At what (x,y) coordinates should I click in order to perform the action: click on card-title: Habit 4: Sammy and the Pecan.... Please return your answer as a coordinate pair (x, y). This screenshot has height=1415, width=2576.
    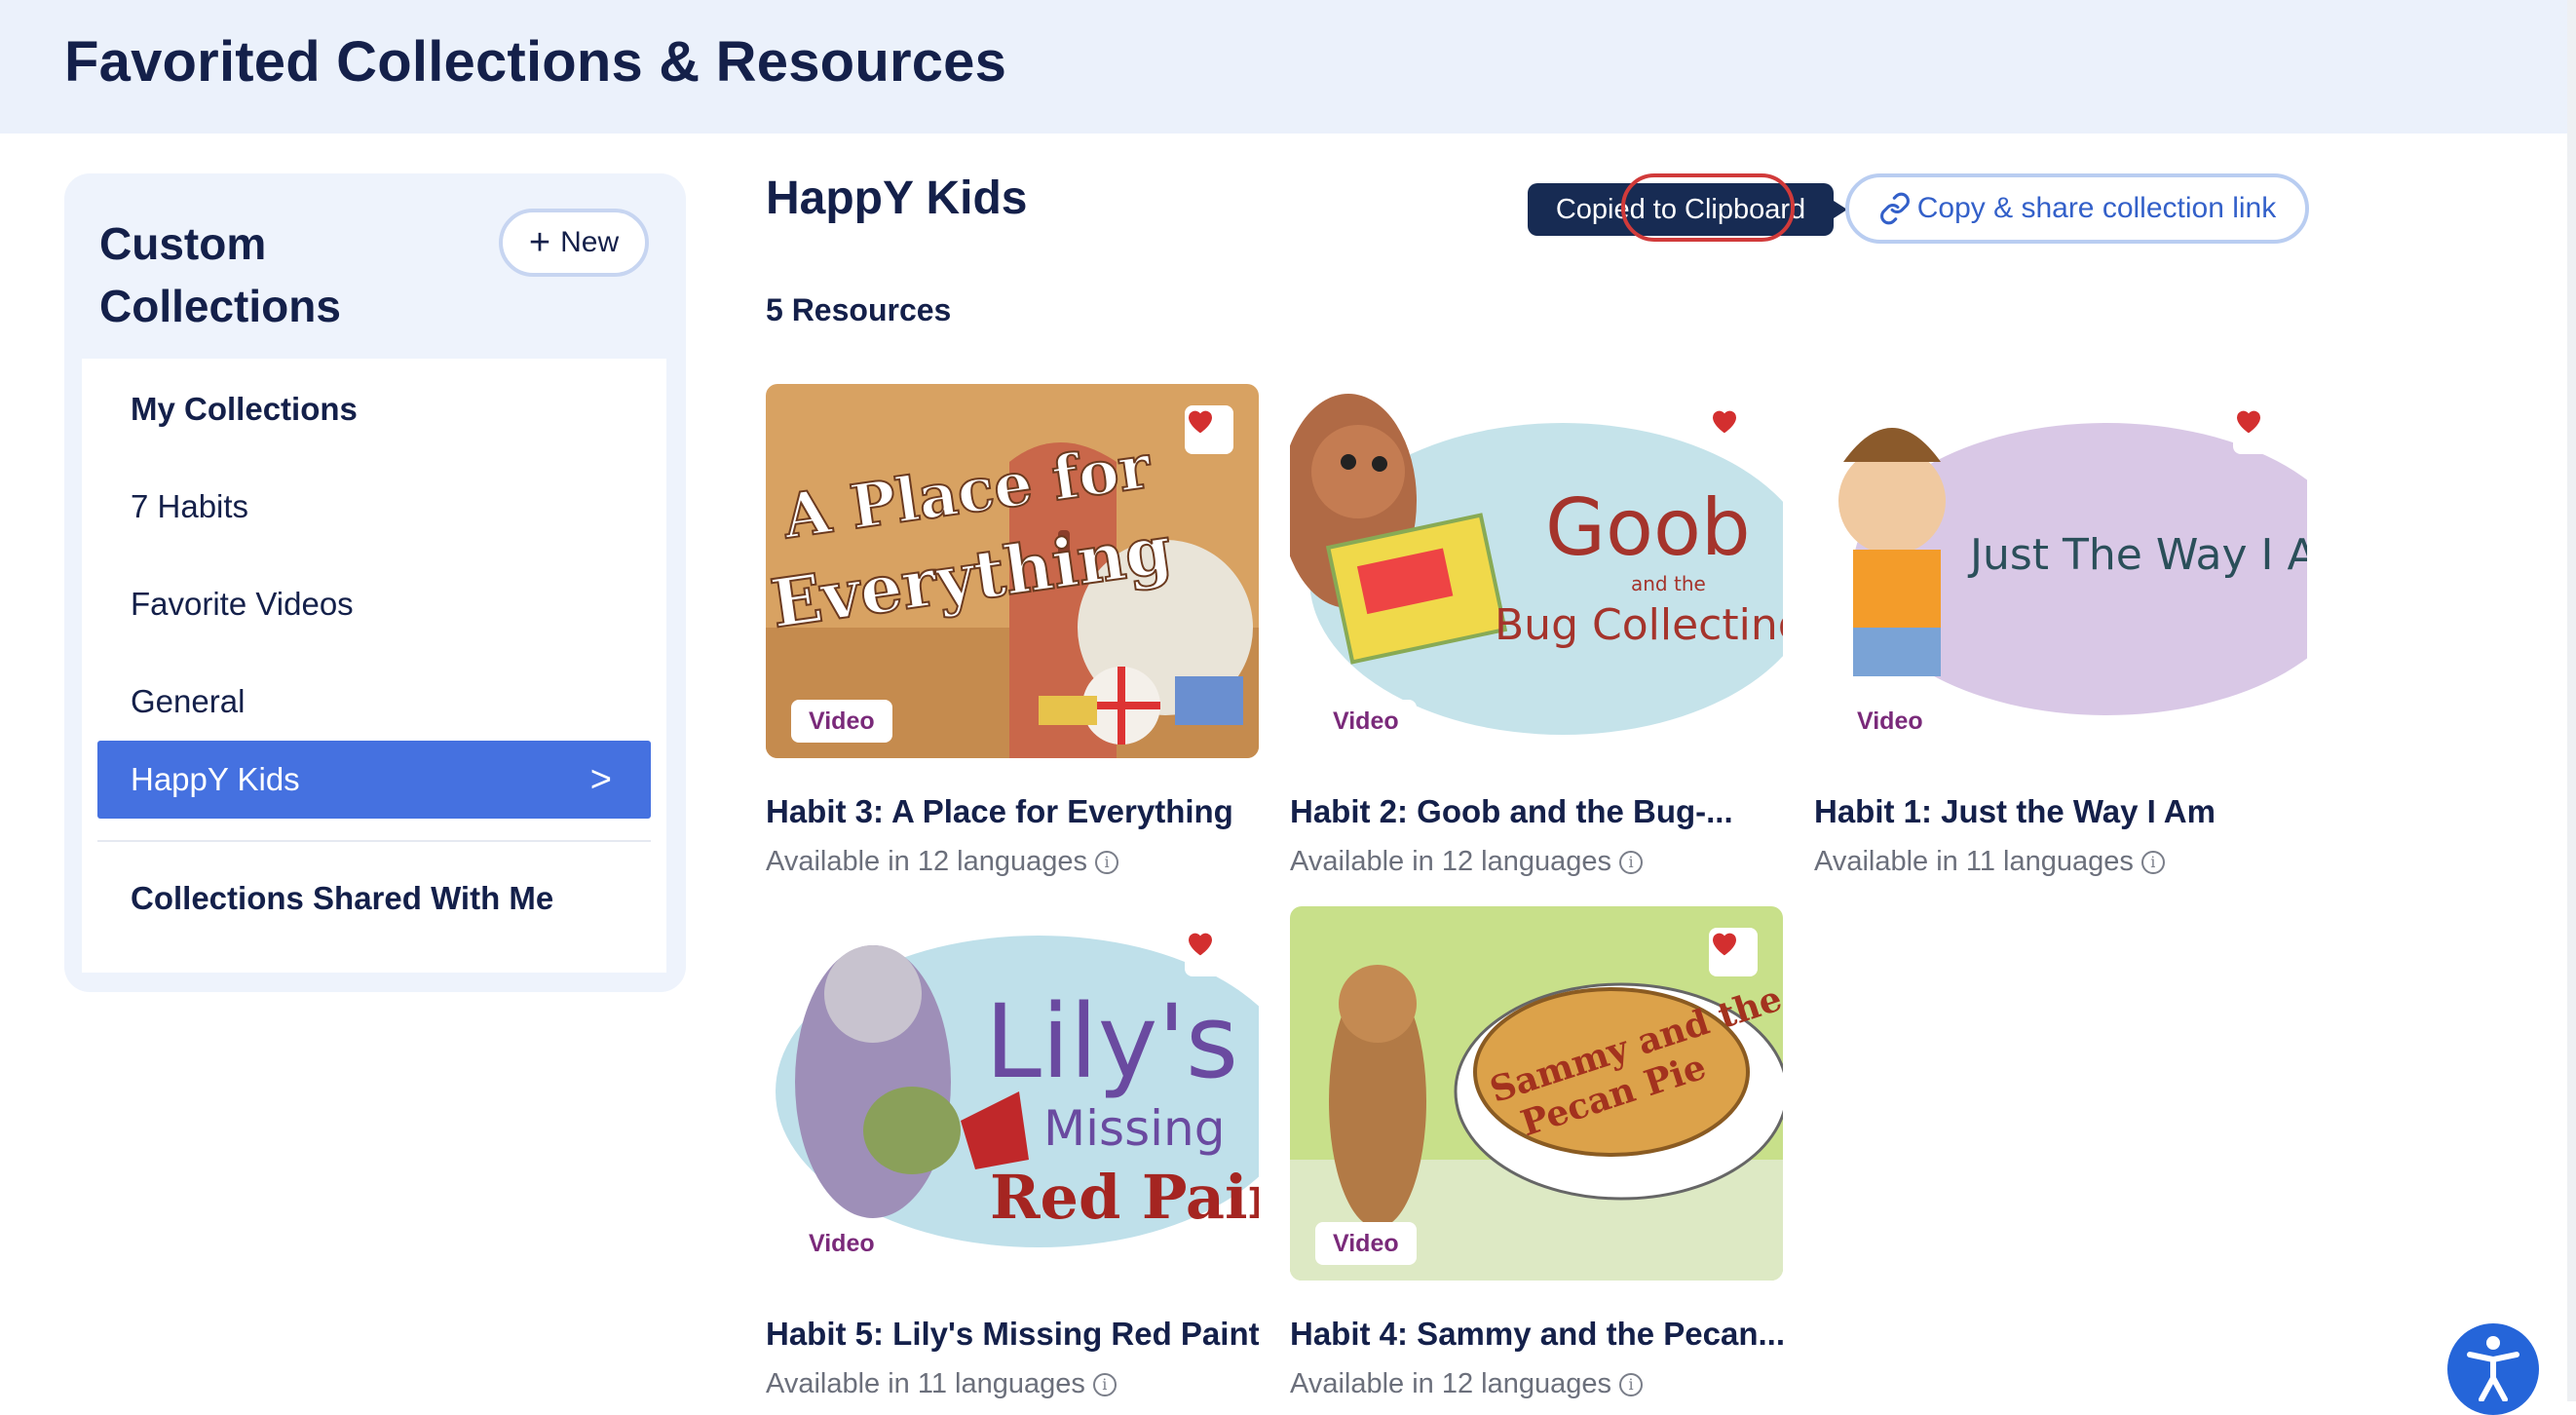
    Looking at the image, I should click on (1536, 1335).